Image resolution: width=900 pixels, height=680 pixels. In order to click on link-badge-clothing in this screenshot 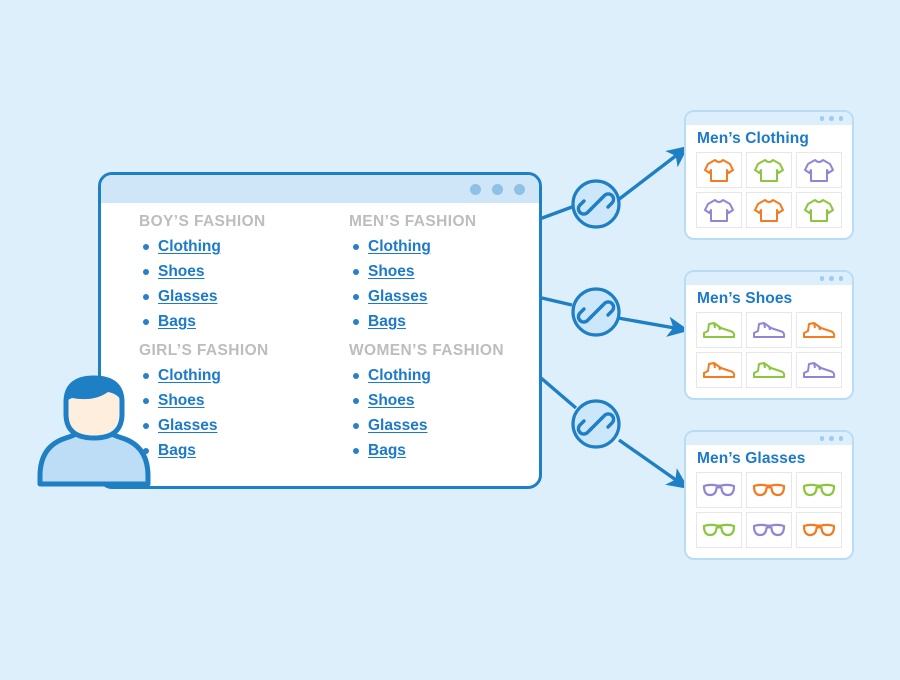, I will do `click(596, 204)`.